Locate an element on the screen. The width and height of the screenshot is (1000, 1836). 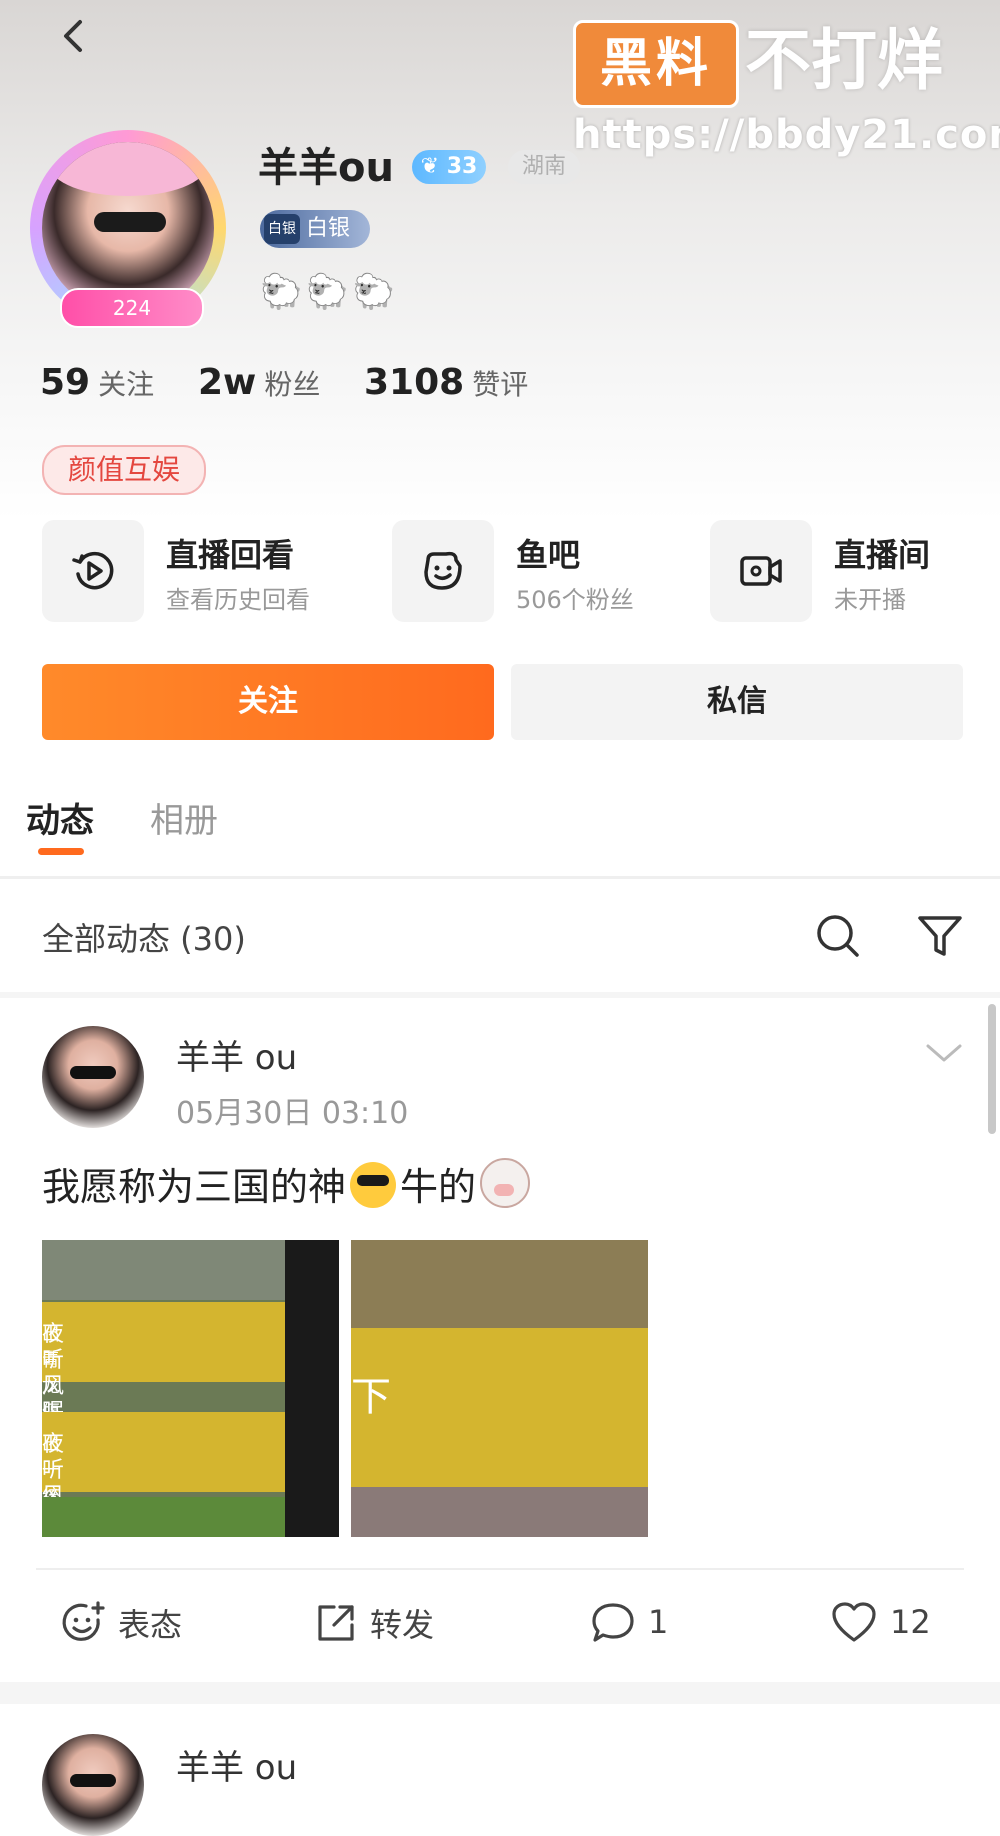
comment-count: 1 is located at coordinates (658, 1622).